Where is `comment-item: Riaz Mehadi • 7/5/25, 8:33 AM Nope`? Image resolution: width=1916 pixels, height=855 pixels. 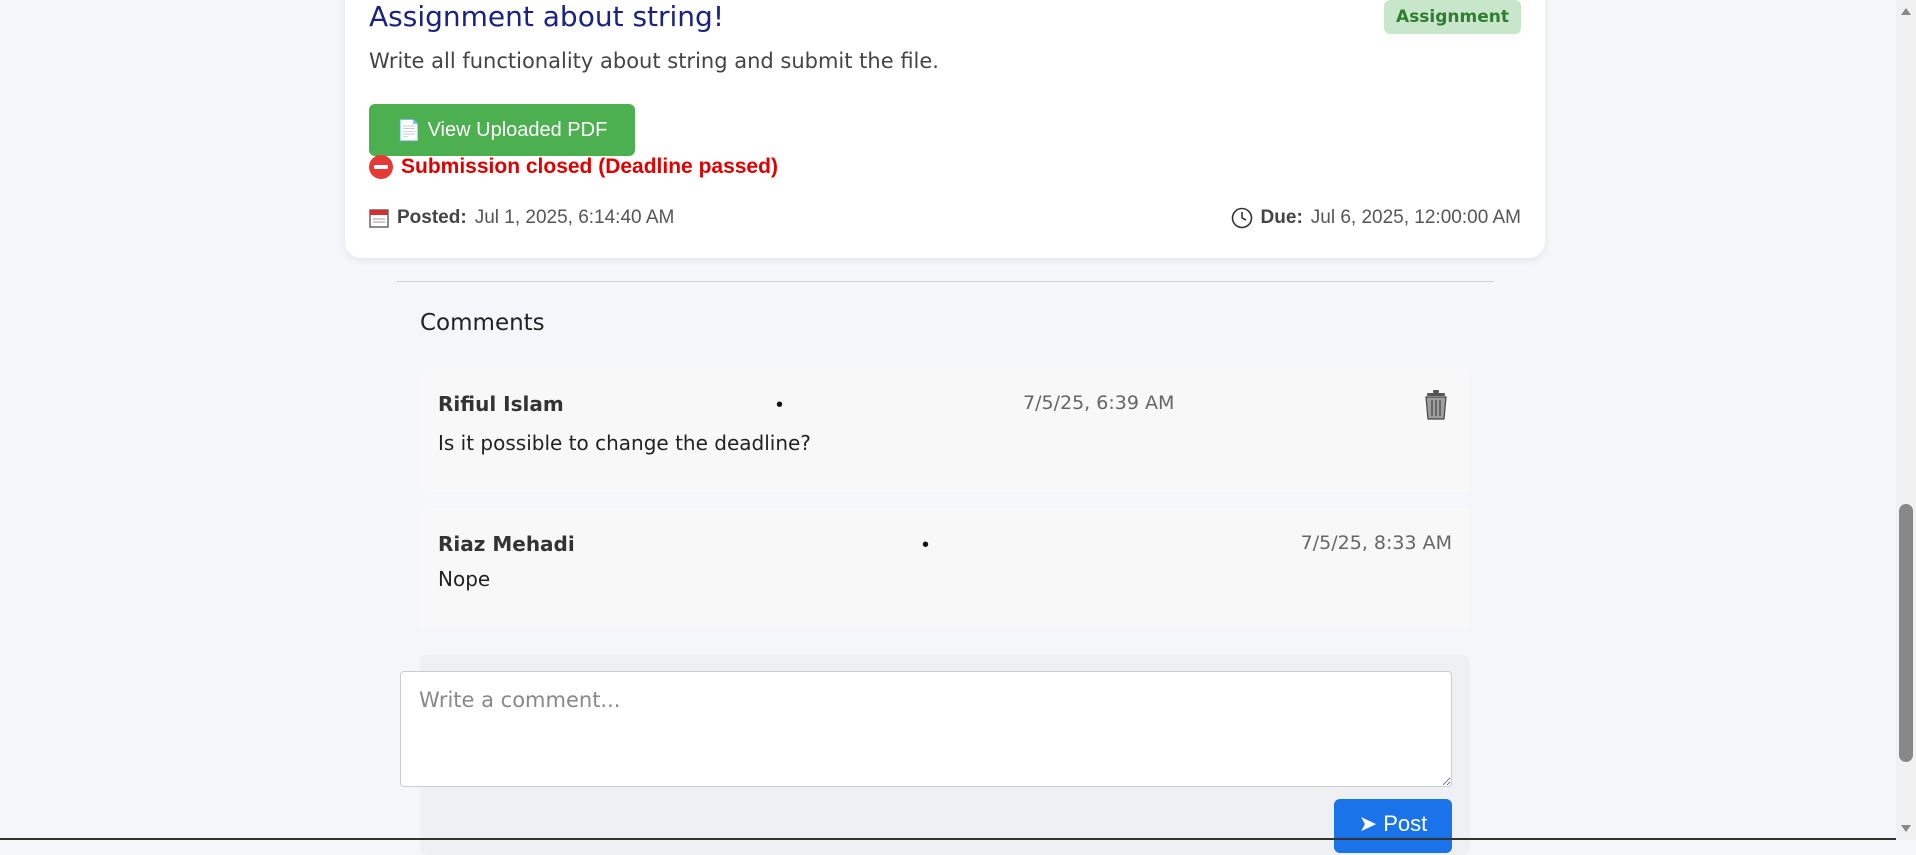
comment-item: Riaz Mehadi • 7/5/25, 8:33 AM Nope is located at coordinates (945, 569).